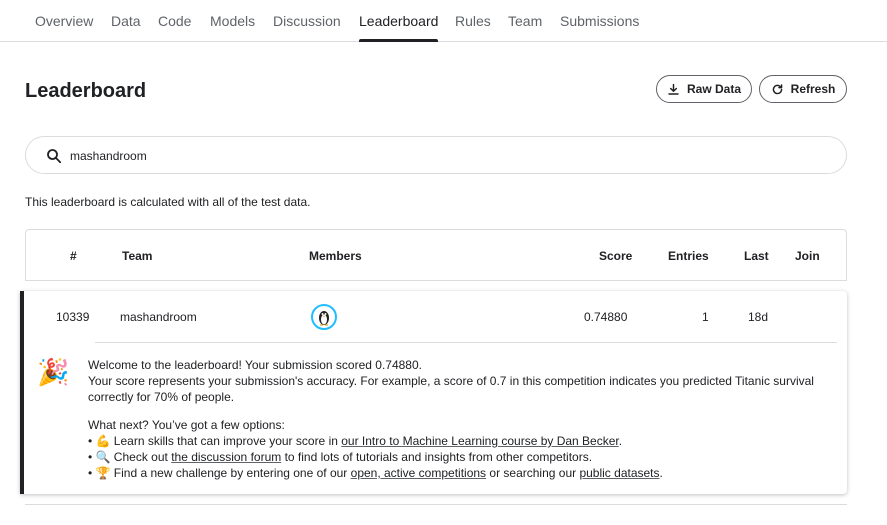 The height and width of the screenshot is (525, 887). What do you see at coordinates (615, 256) in the screenshot?
I see `header-score: Score` at bounding box center [615, 256].